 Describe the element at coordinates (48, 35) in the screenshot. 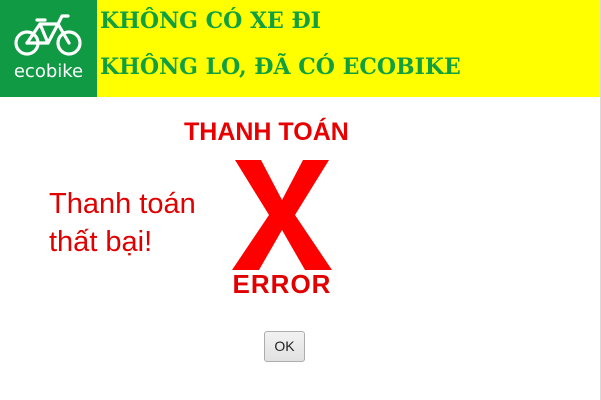

I see `bicycle-icon` at that location.